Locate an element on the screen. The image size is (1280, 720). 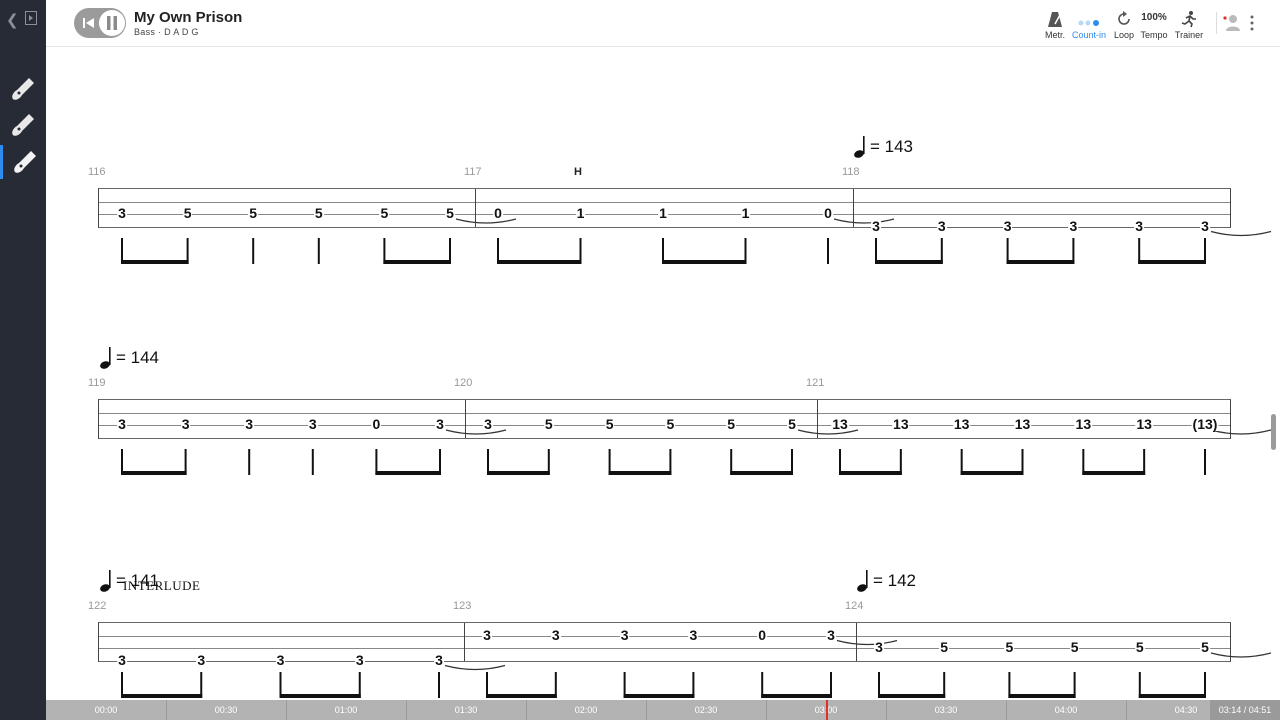
timeline-label: 00:00 is located at coordinates (106, 710).